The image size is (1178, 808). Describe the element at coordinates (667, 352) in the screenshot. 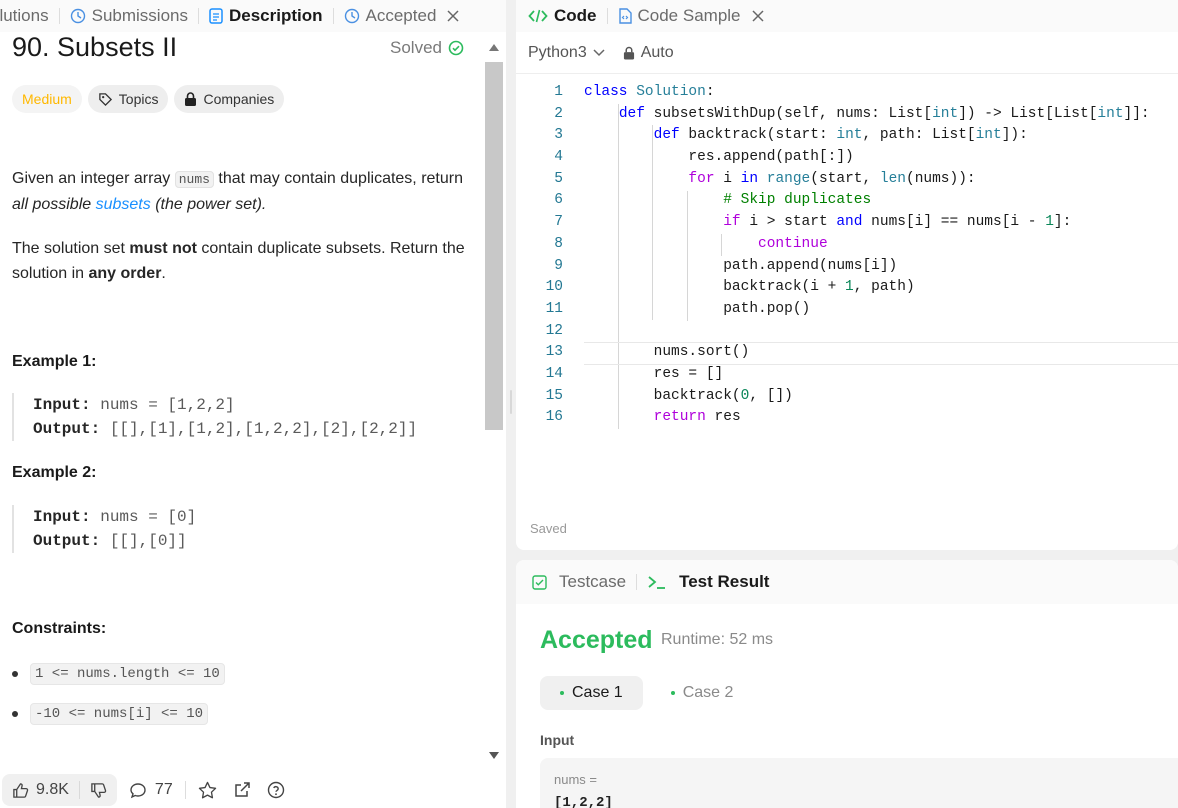

I see `code-text: nums.sort()` at that location.